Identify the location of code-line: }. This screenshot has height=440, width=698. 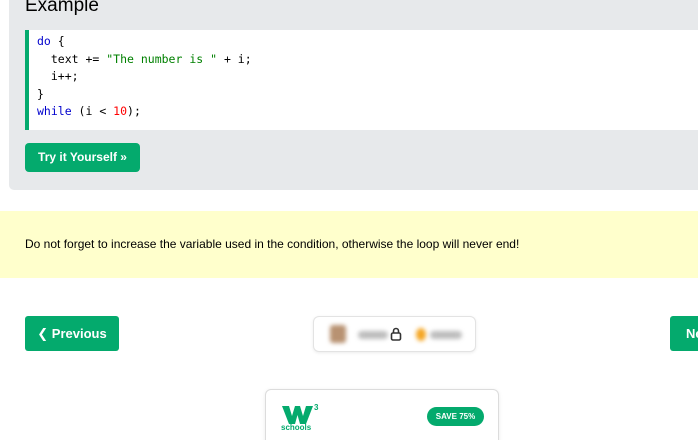
(40, 94).